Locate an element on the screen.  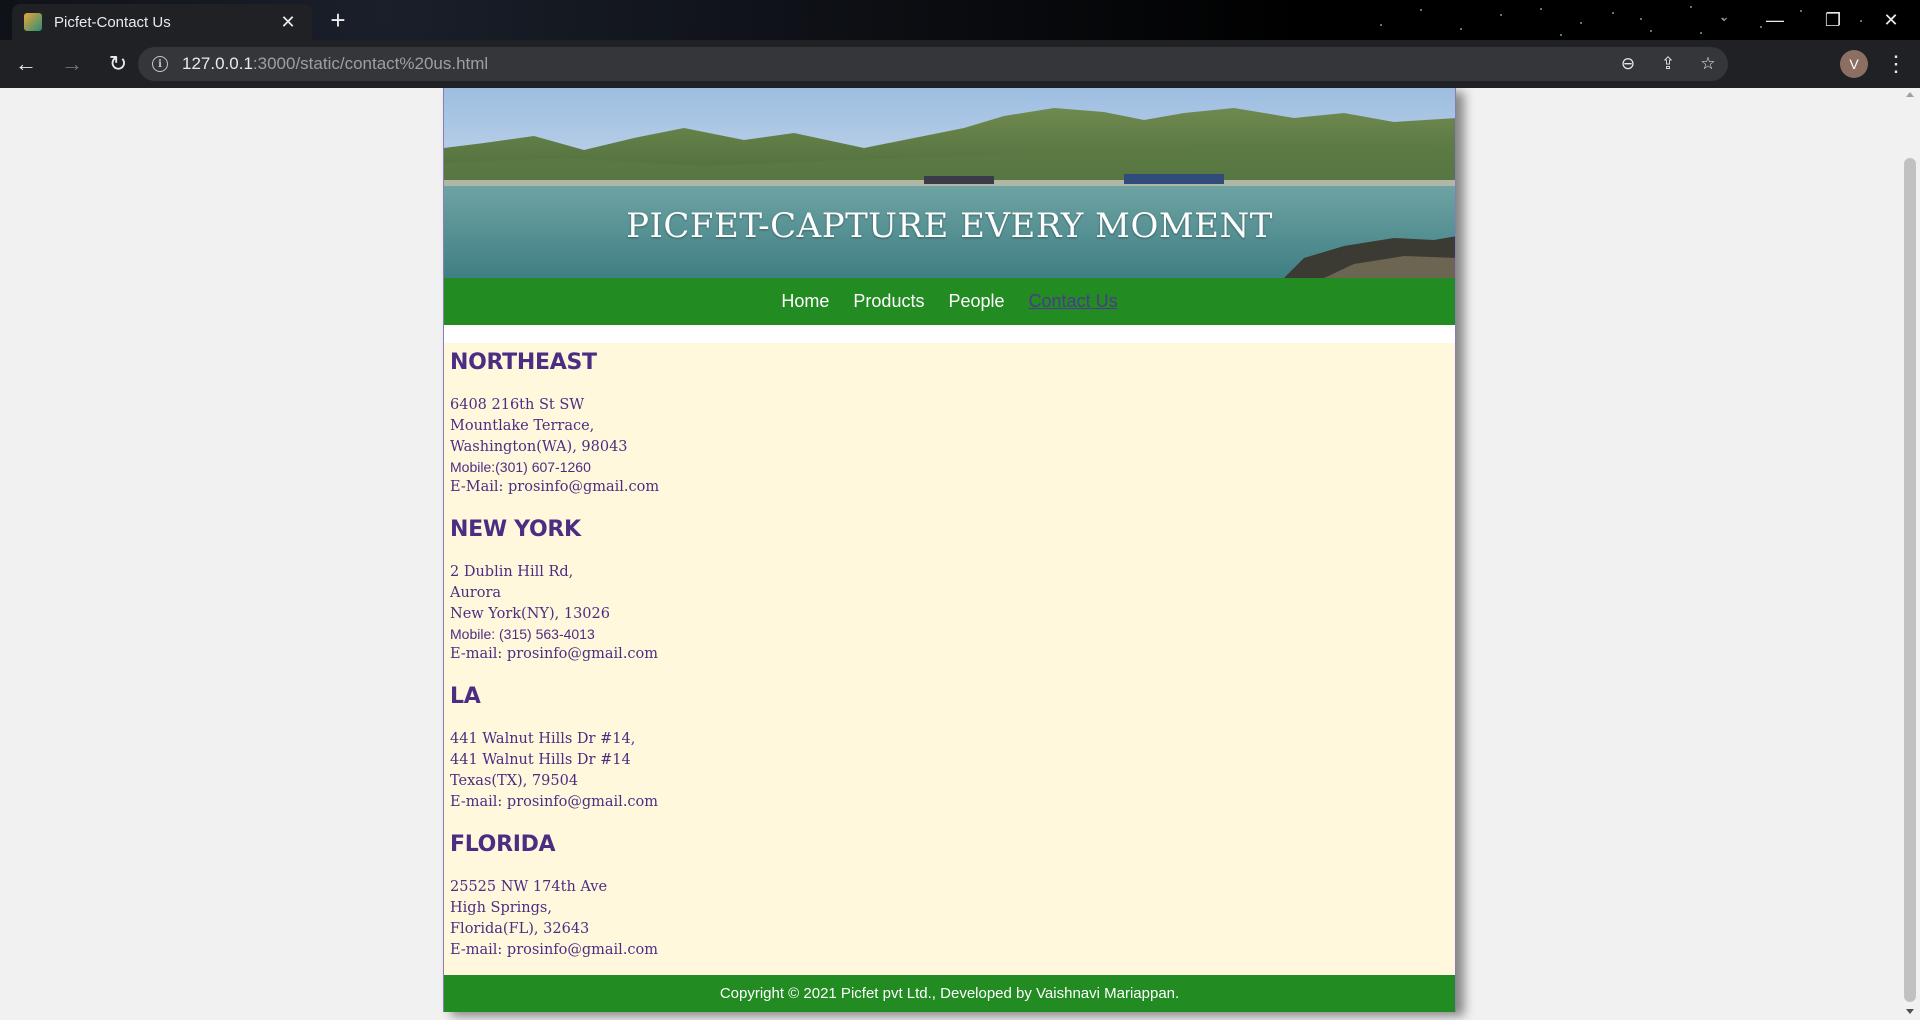
header-banner: PICFET-CAPTURE EVERY MOMENT is located at coordinates (949, 183).